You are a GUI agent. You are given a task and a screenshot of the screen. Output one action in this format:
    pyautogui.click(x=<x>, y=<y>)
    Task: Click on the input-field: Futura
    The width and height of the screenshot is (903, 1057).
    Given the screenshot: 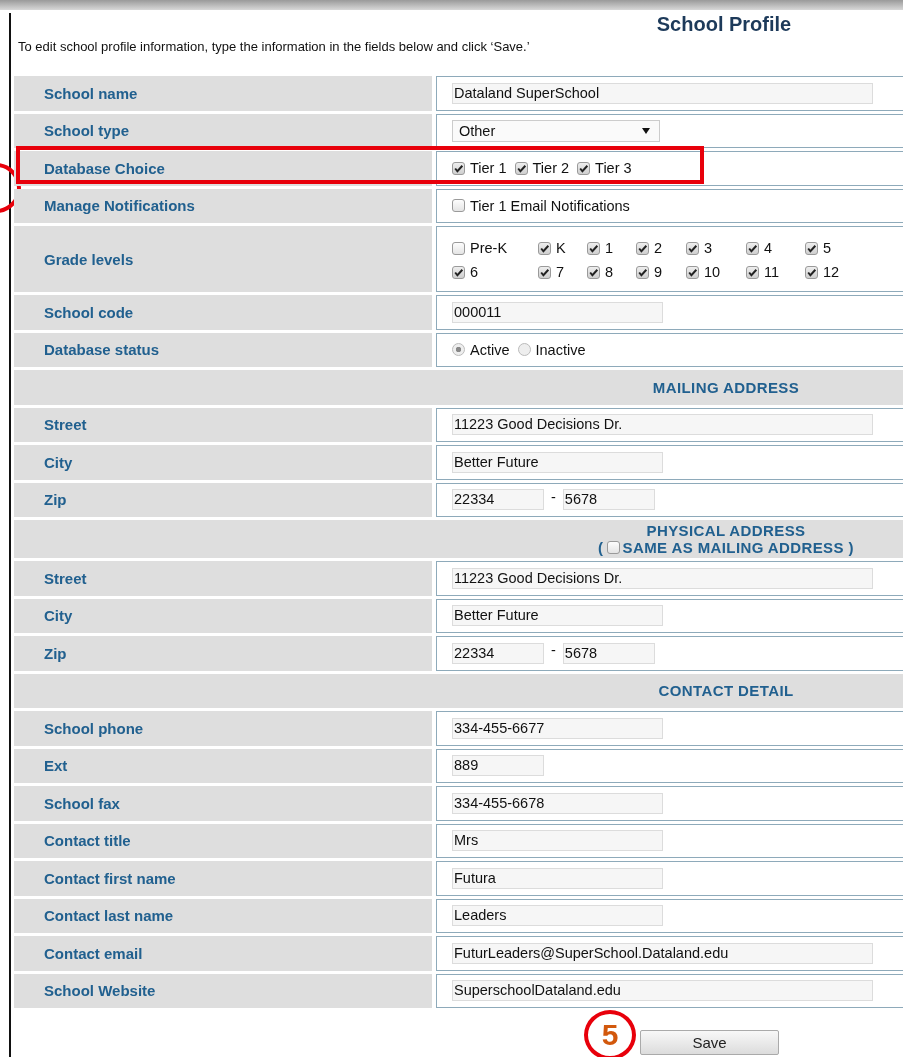 What is the action you would take?
    pyautogui.click(x=557, y=878)
    